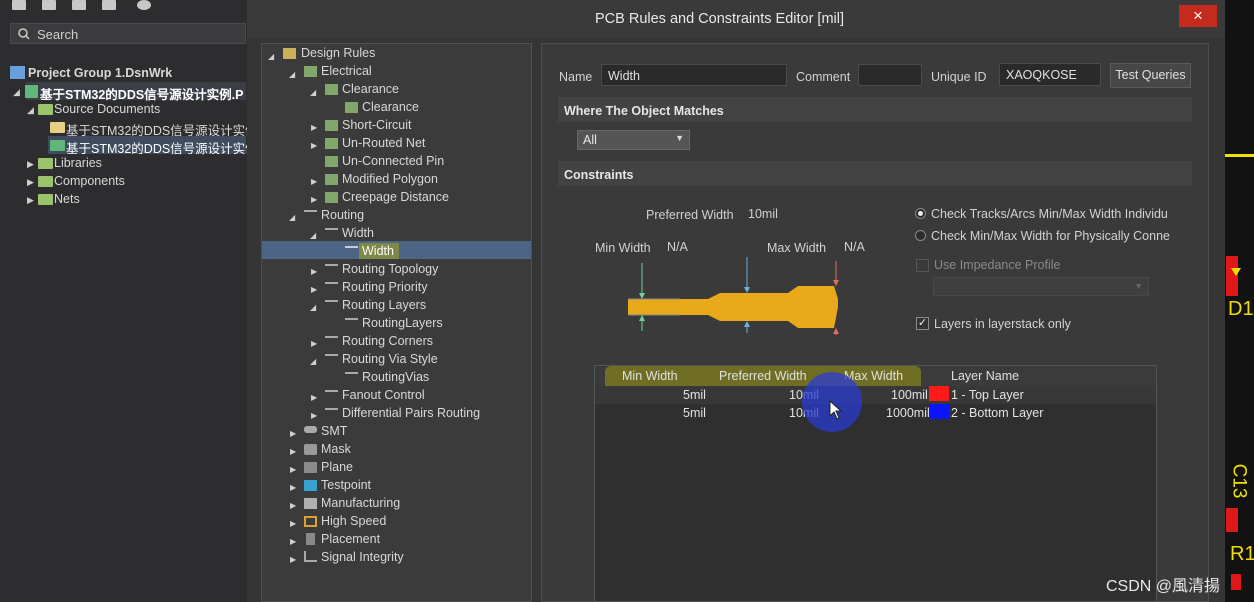 The height and width of the screenshot is (602, 1254). I want to click on tree-item-smt: SMT, so click(334, 431).